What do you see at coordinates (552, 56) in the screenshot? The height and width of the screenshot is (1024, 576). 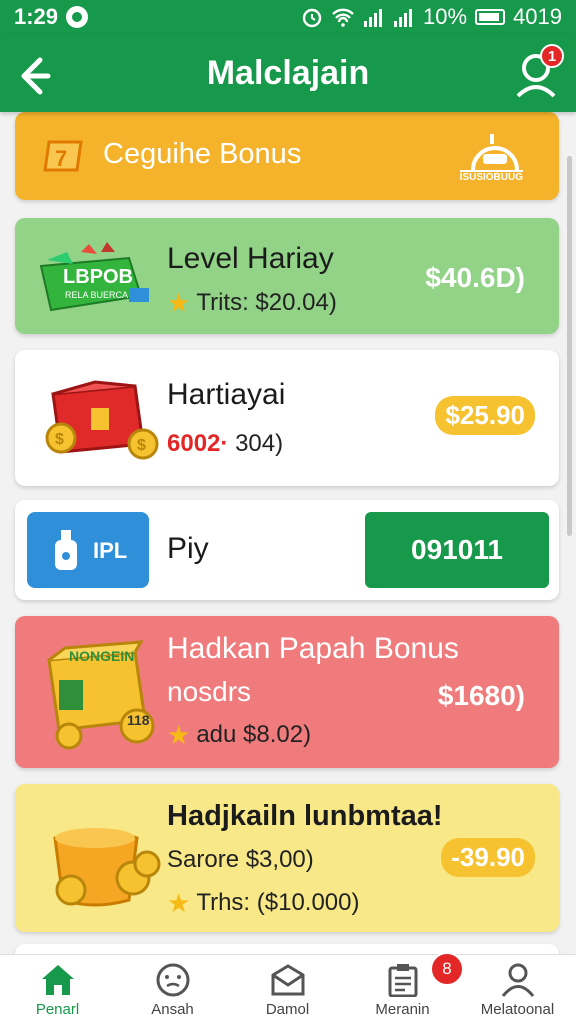 I see `notification-badge: 1` at bounding box center [552, 56].